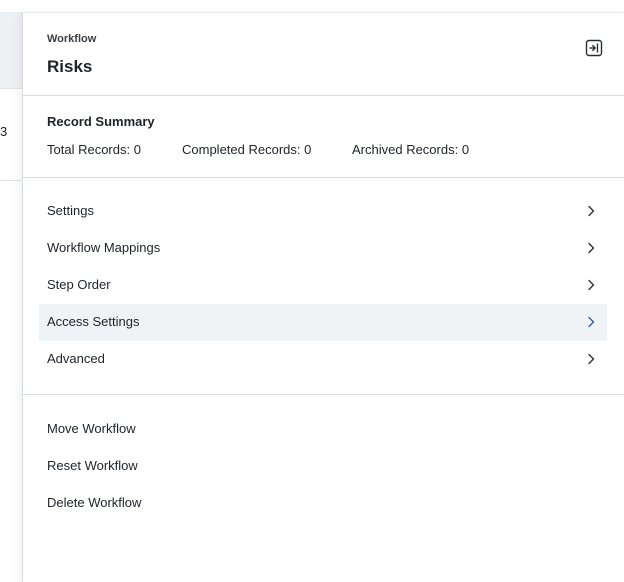 The width and height of the screenshot is (624, 582). I want to click on collapse-drawer-button, so click(594, 48).